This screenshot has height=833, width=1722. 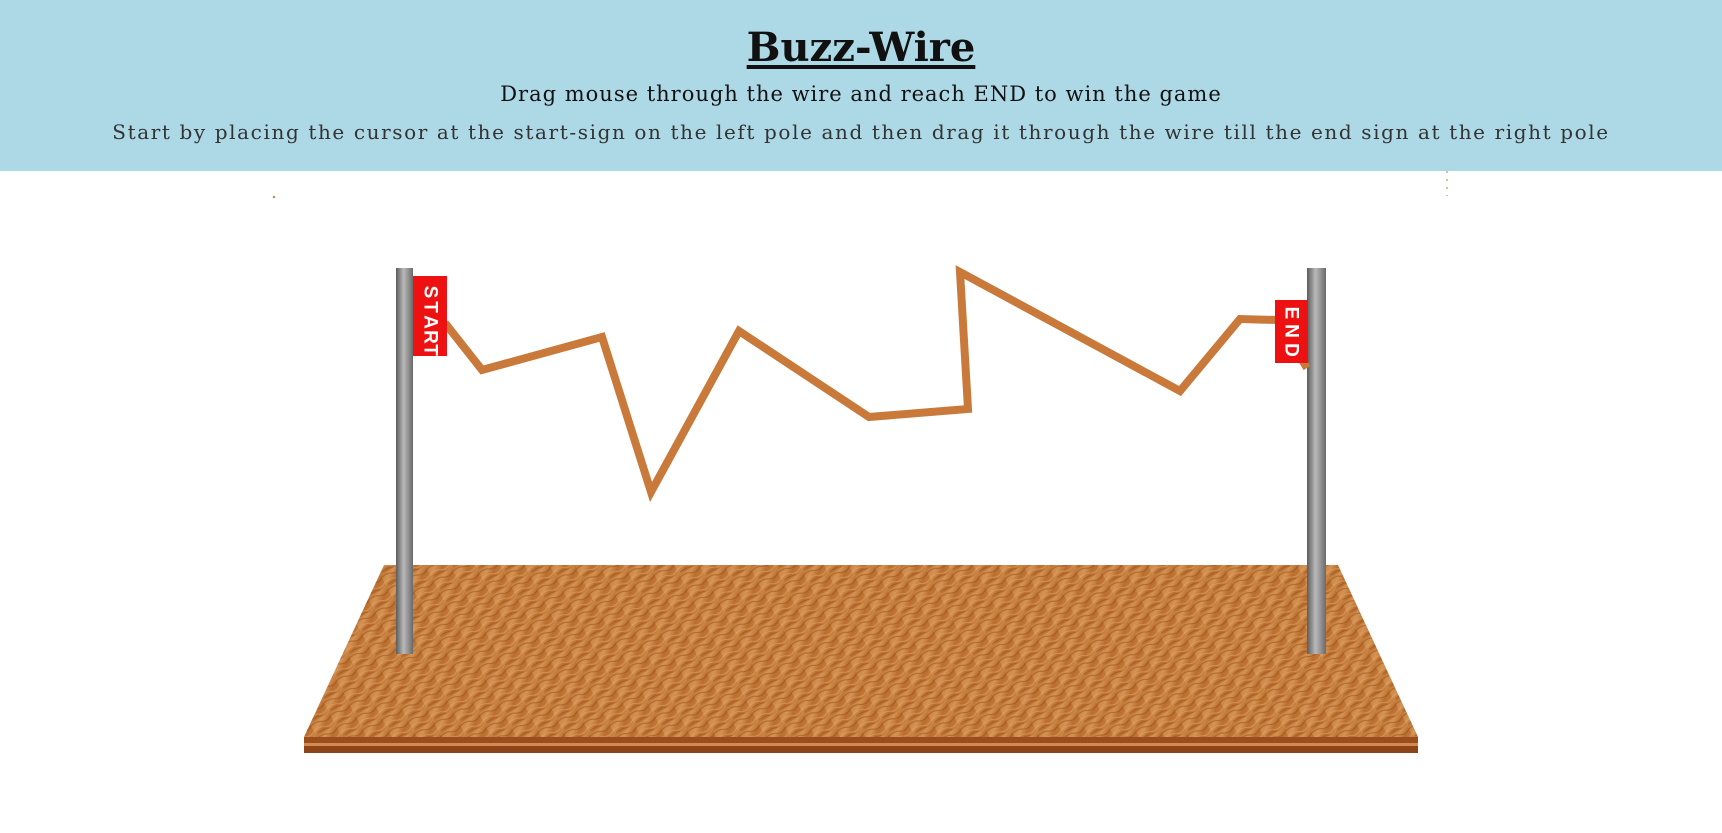 I want to click on end-sign: E N D, so click(x=1291, y=331).